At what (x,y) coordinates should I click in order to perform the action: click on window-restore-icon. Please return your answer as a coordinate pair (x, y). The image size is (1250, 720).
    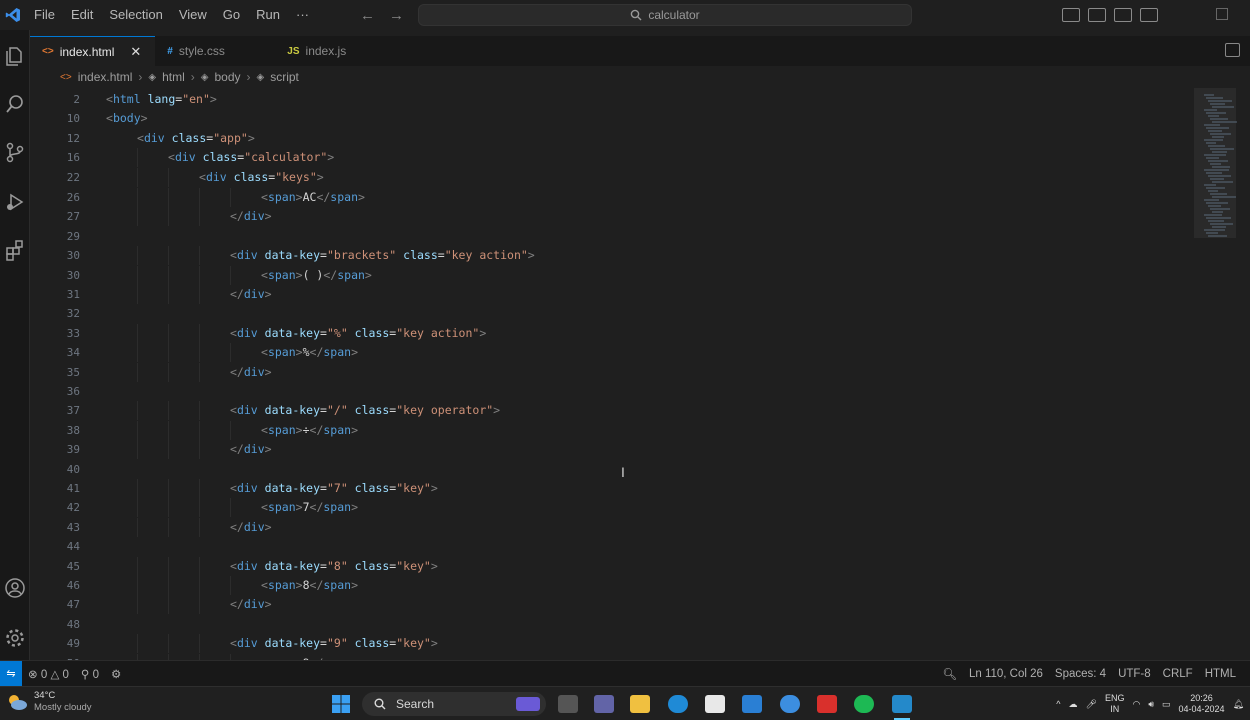
    Looking at the image, I should click on (1222, 14).